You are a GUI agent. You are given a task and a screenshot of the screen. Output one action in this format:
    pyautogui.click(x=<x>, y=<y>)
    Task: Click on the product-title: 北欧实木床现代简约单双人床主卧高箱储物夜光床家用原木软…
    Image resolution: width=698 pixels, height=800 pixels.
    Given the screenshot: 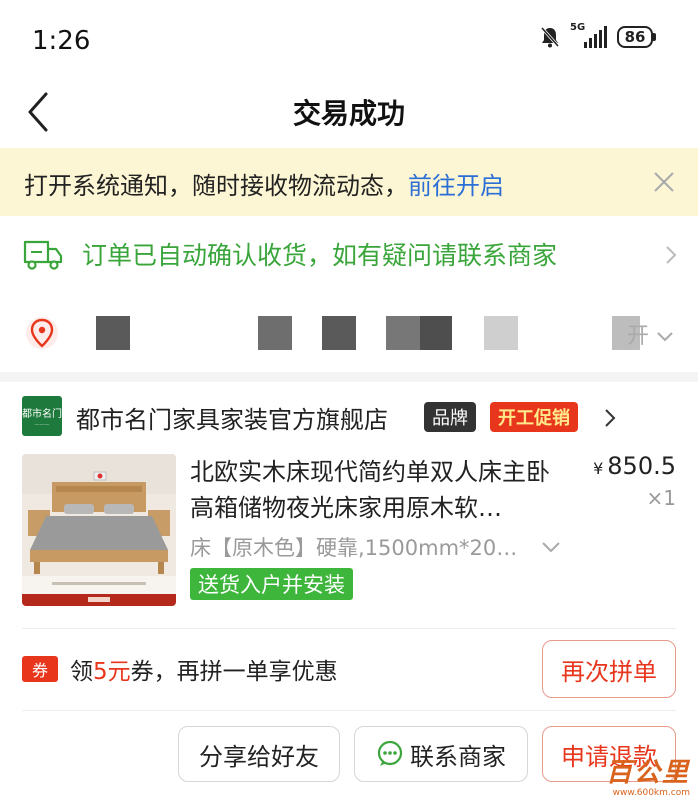 What is the action you would take?
    pyautogui.click(x=375, y=490)
    